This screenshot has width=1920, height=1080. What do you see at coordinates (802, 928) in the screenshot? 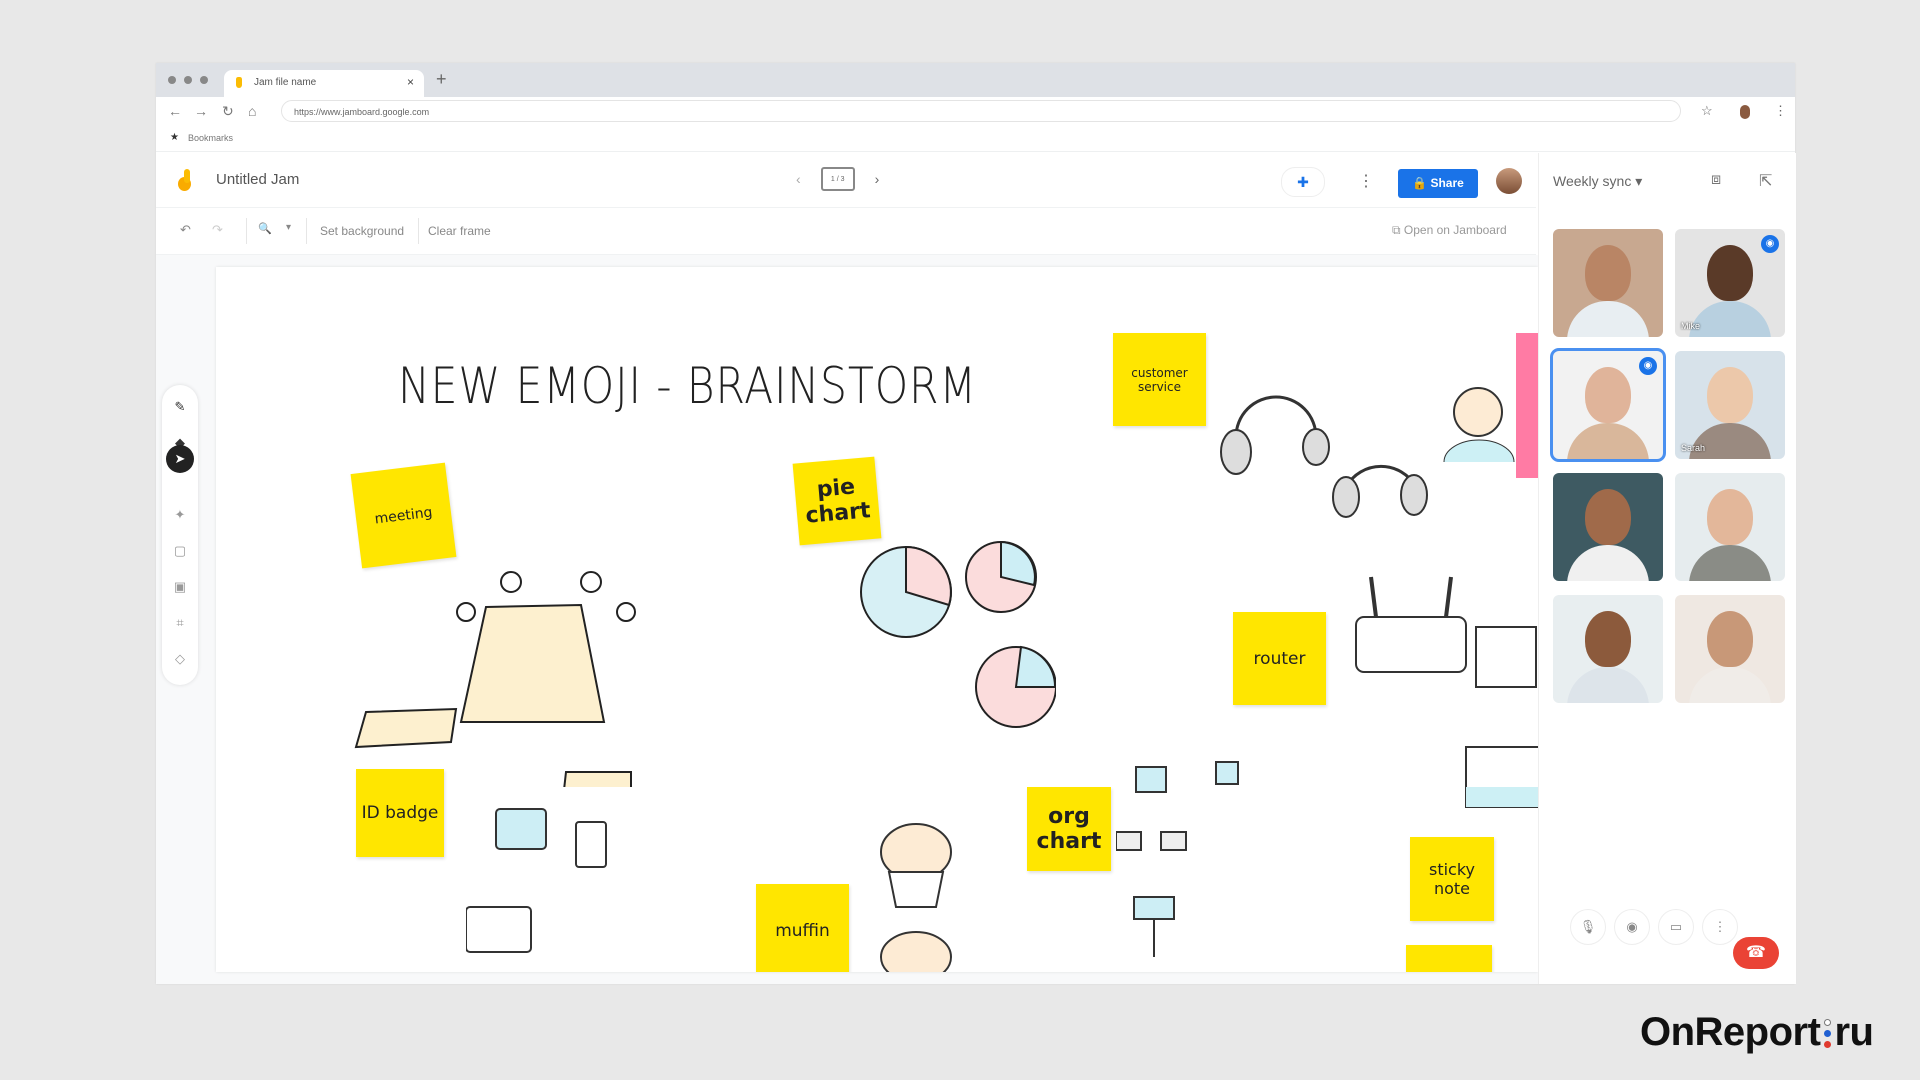
I see `sticky-muffin: muffin` at bounding box center [802, 928].